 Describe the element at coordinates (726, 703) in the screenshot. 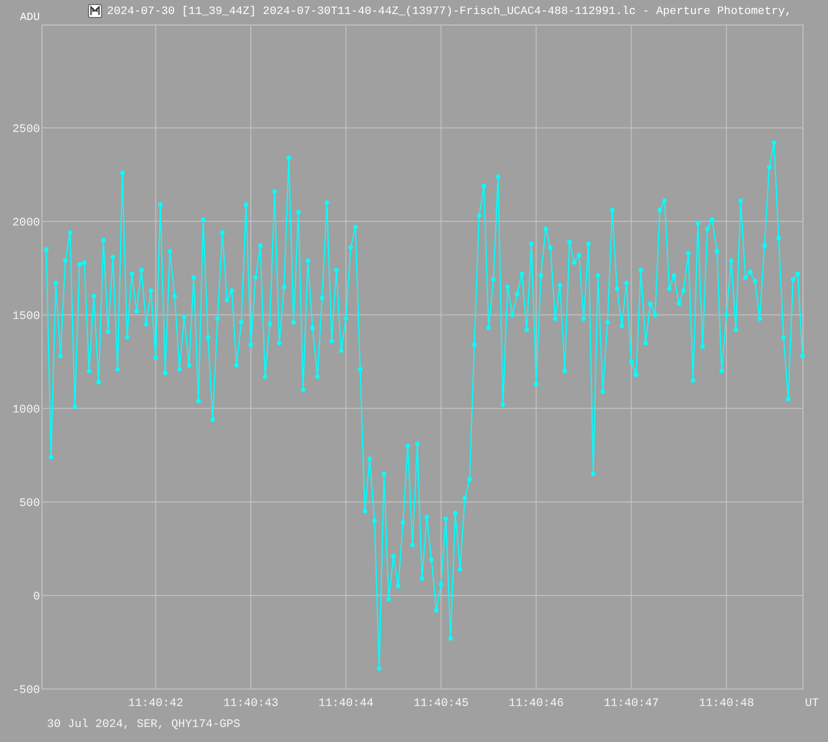

I see `tick-label: 11:40:48` at that location.